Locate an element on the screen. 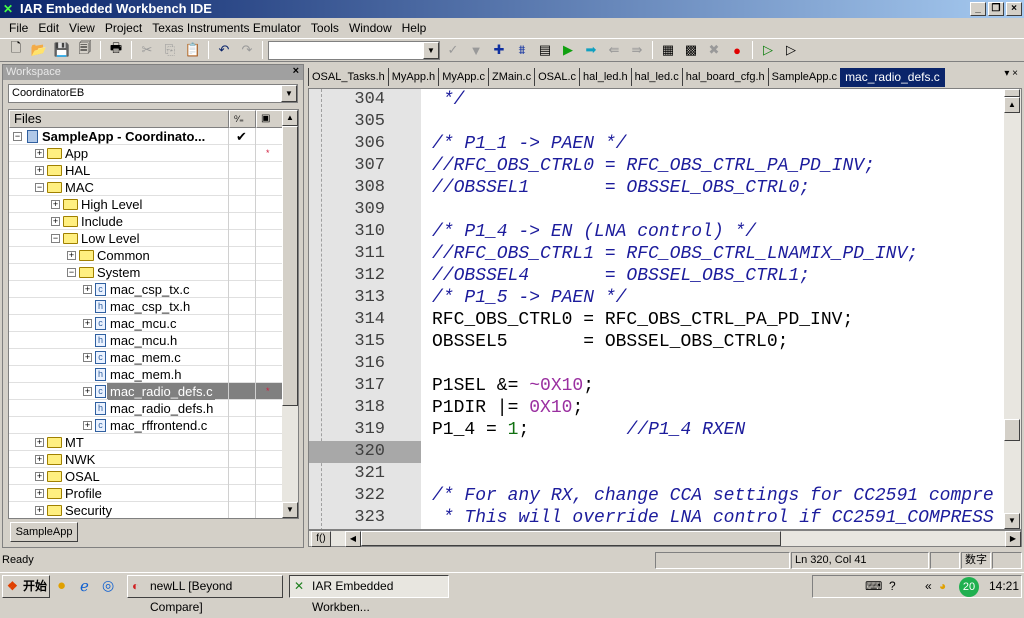 The width and height of the screenshot is (1024, 618). tree-item: h mac_mcu.h is located at coordinates (145, 340).